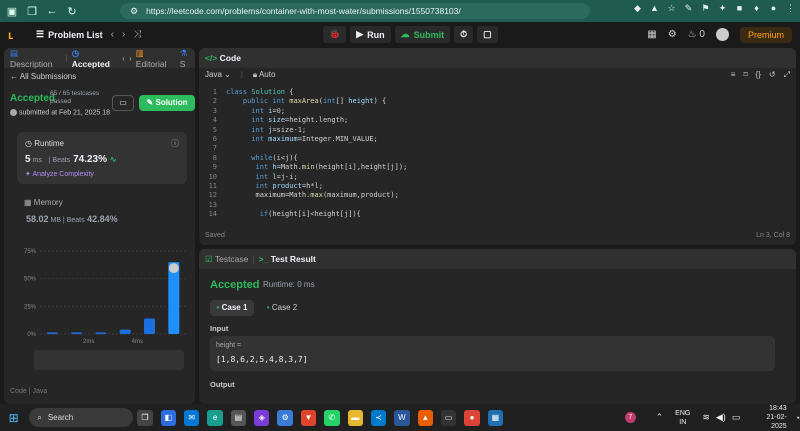 This screenshot has width=800, height=431. I want to click on prev-problem-icon: ‹, so click(112, 34).